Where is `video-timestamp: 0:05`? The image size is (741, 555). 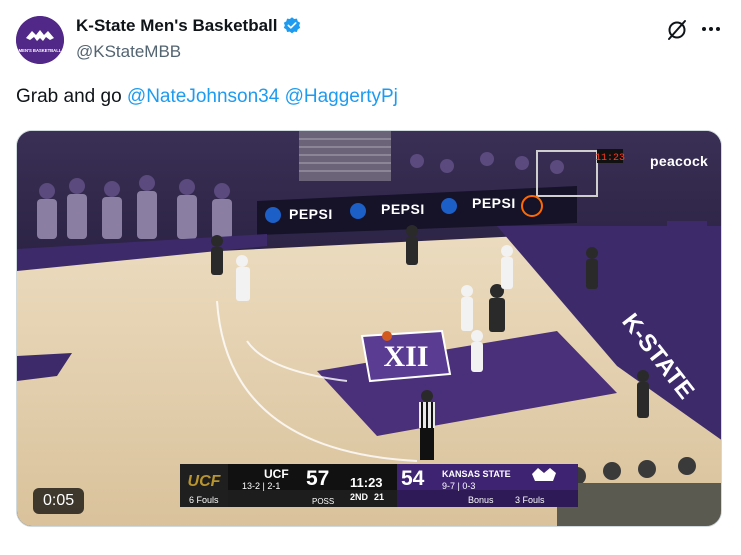 video-timestamp: 0:05 is located at coordinates (59, 501).